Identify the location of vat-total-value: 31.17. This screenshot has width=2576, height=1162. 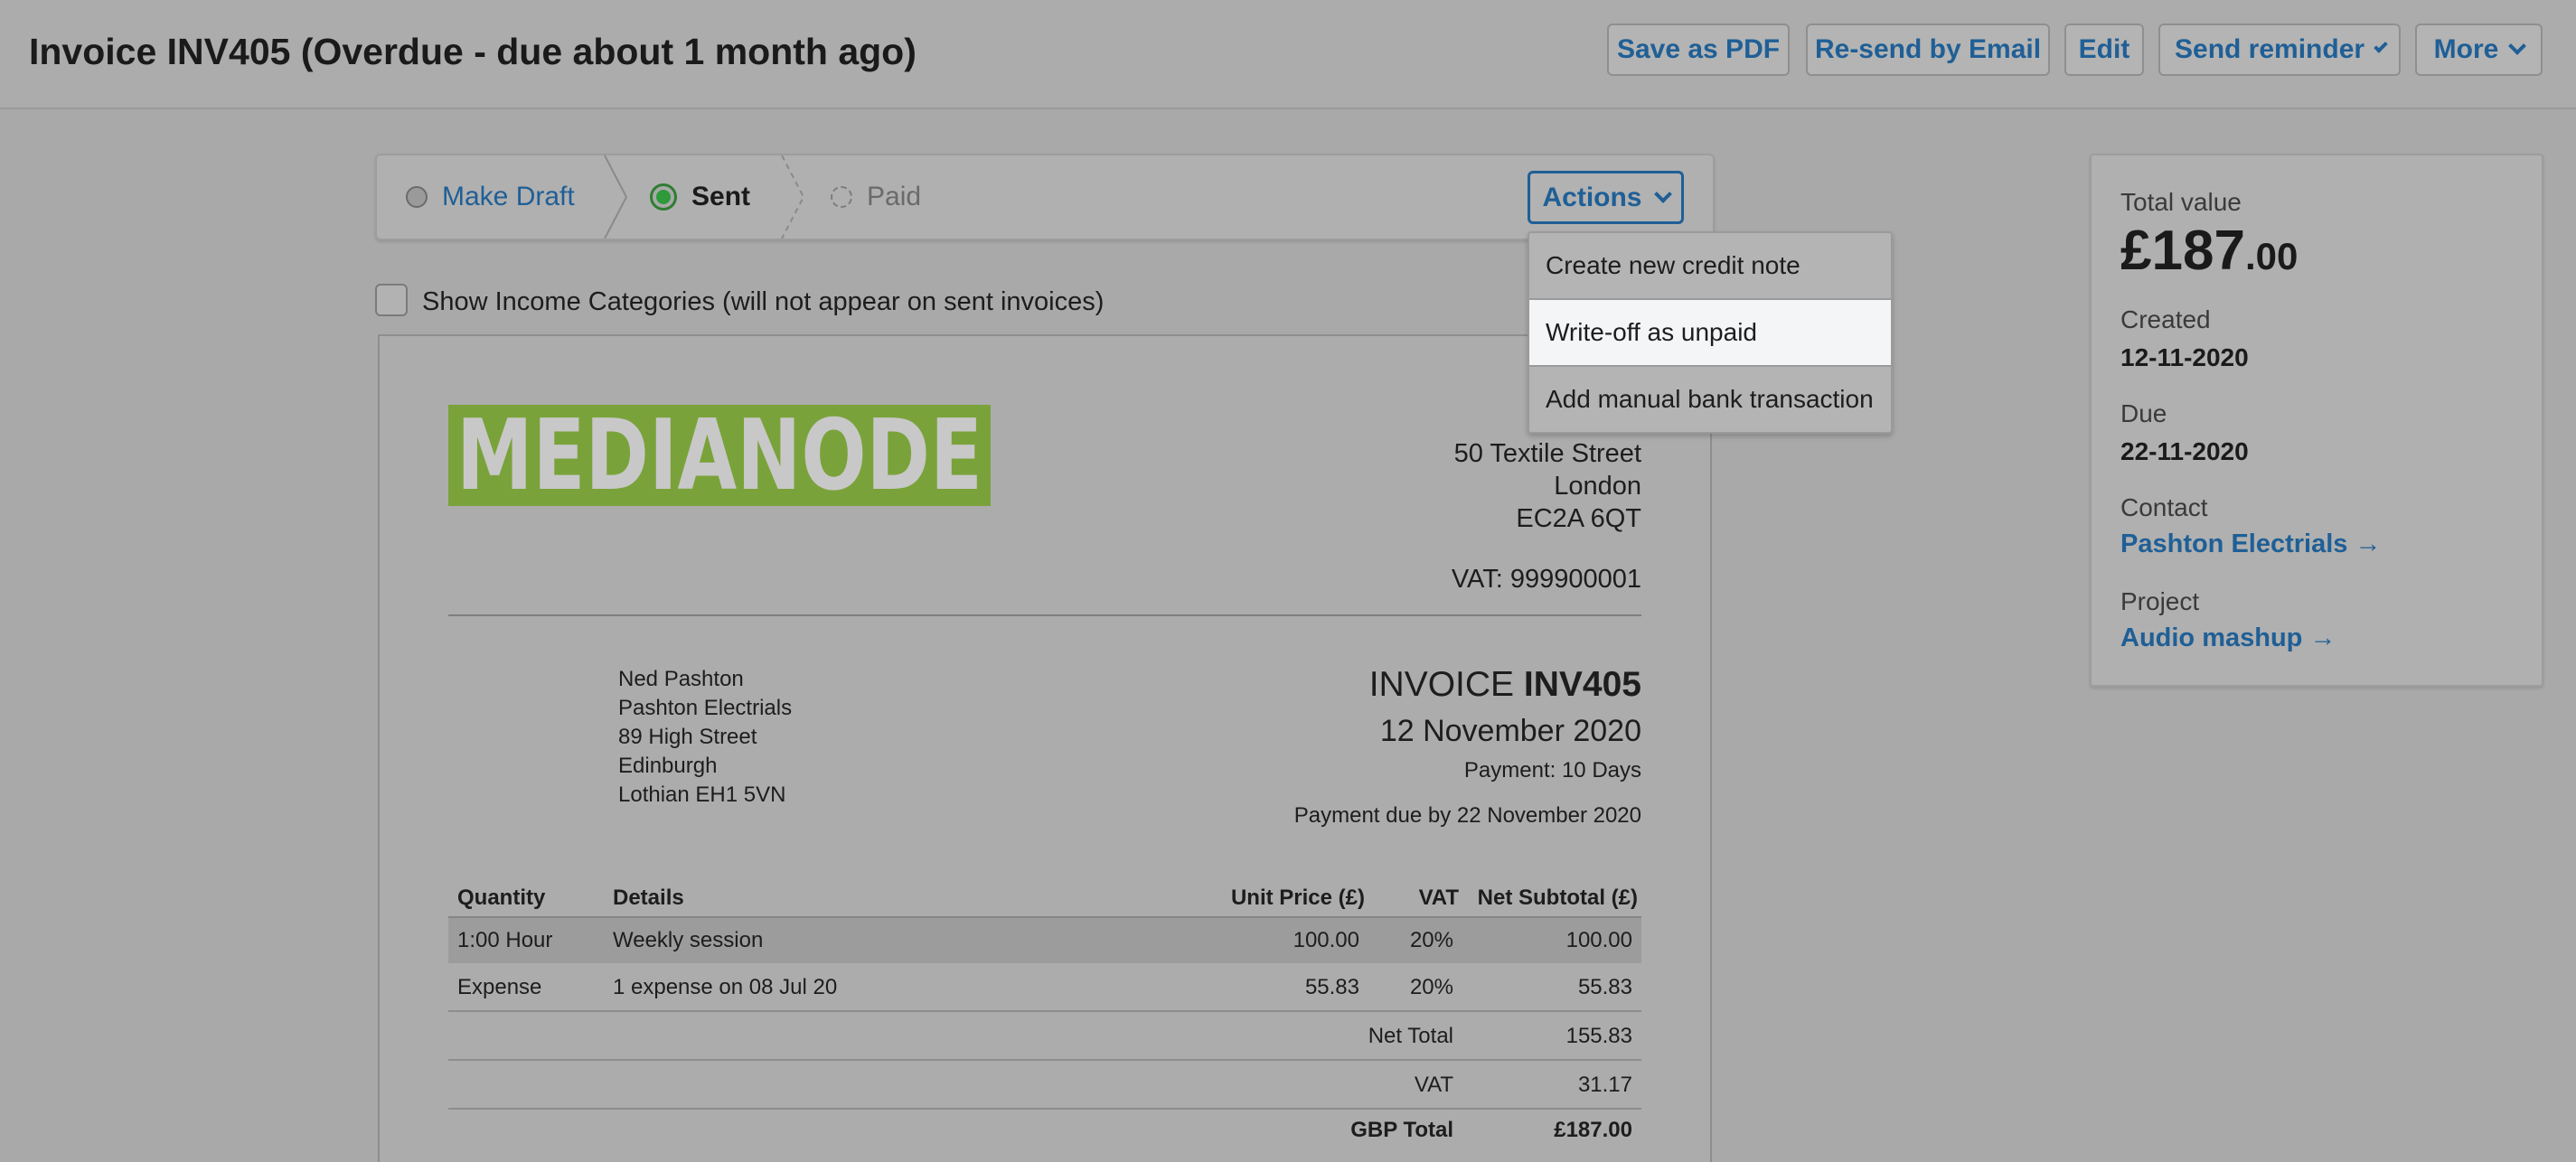
(1605, 1085).